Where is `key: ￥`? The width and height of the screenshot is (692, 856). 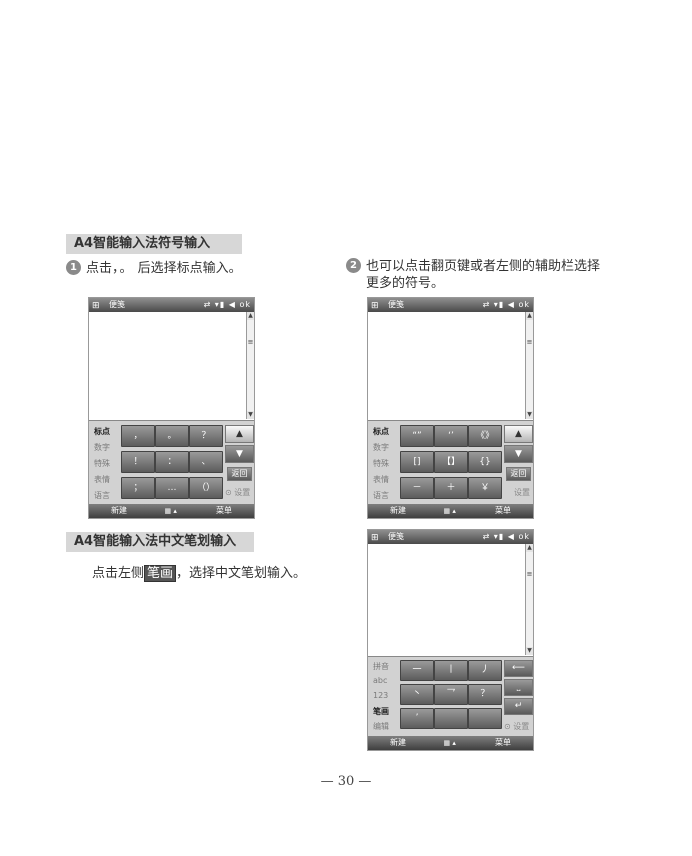
key: ￥ is located at coordinates (485, 488).